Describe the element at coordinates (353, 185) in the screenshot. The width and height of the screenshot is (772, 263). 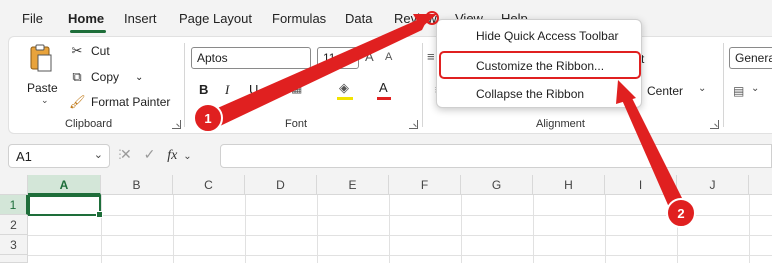
I see `column-header: E` at that location.